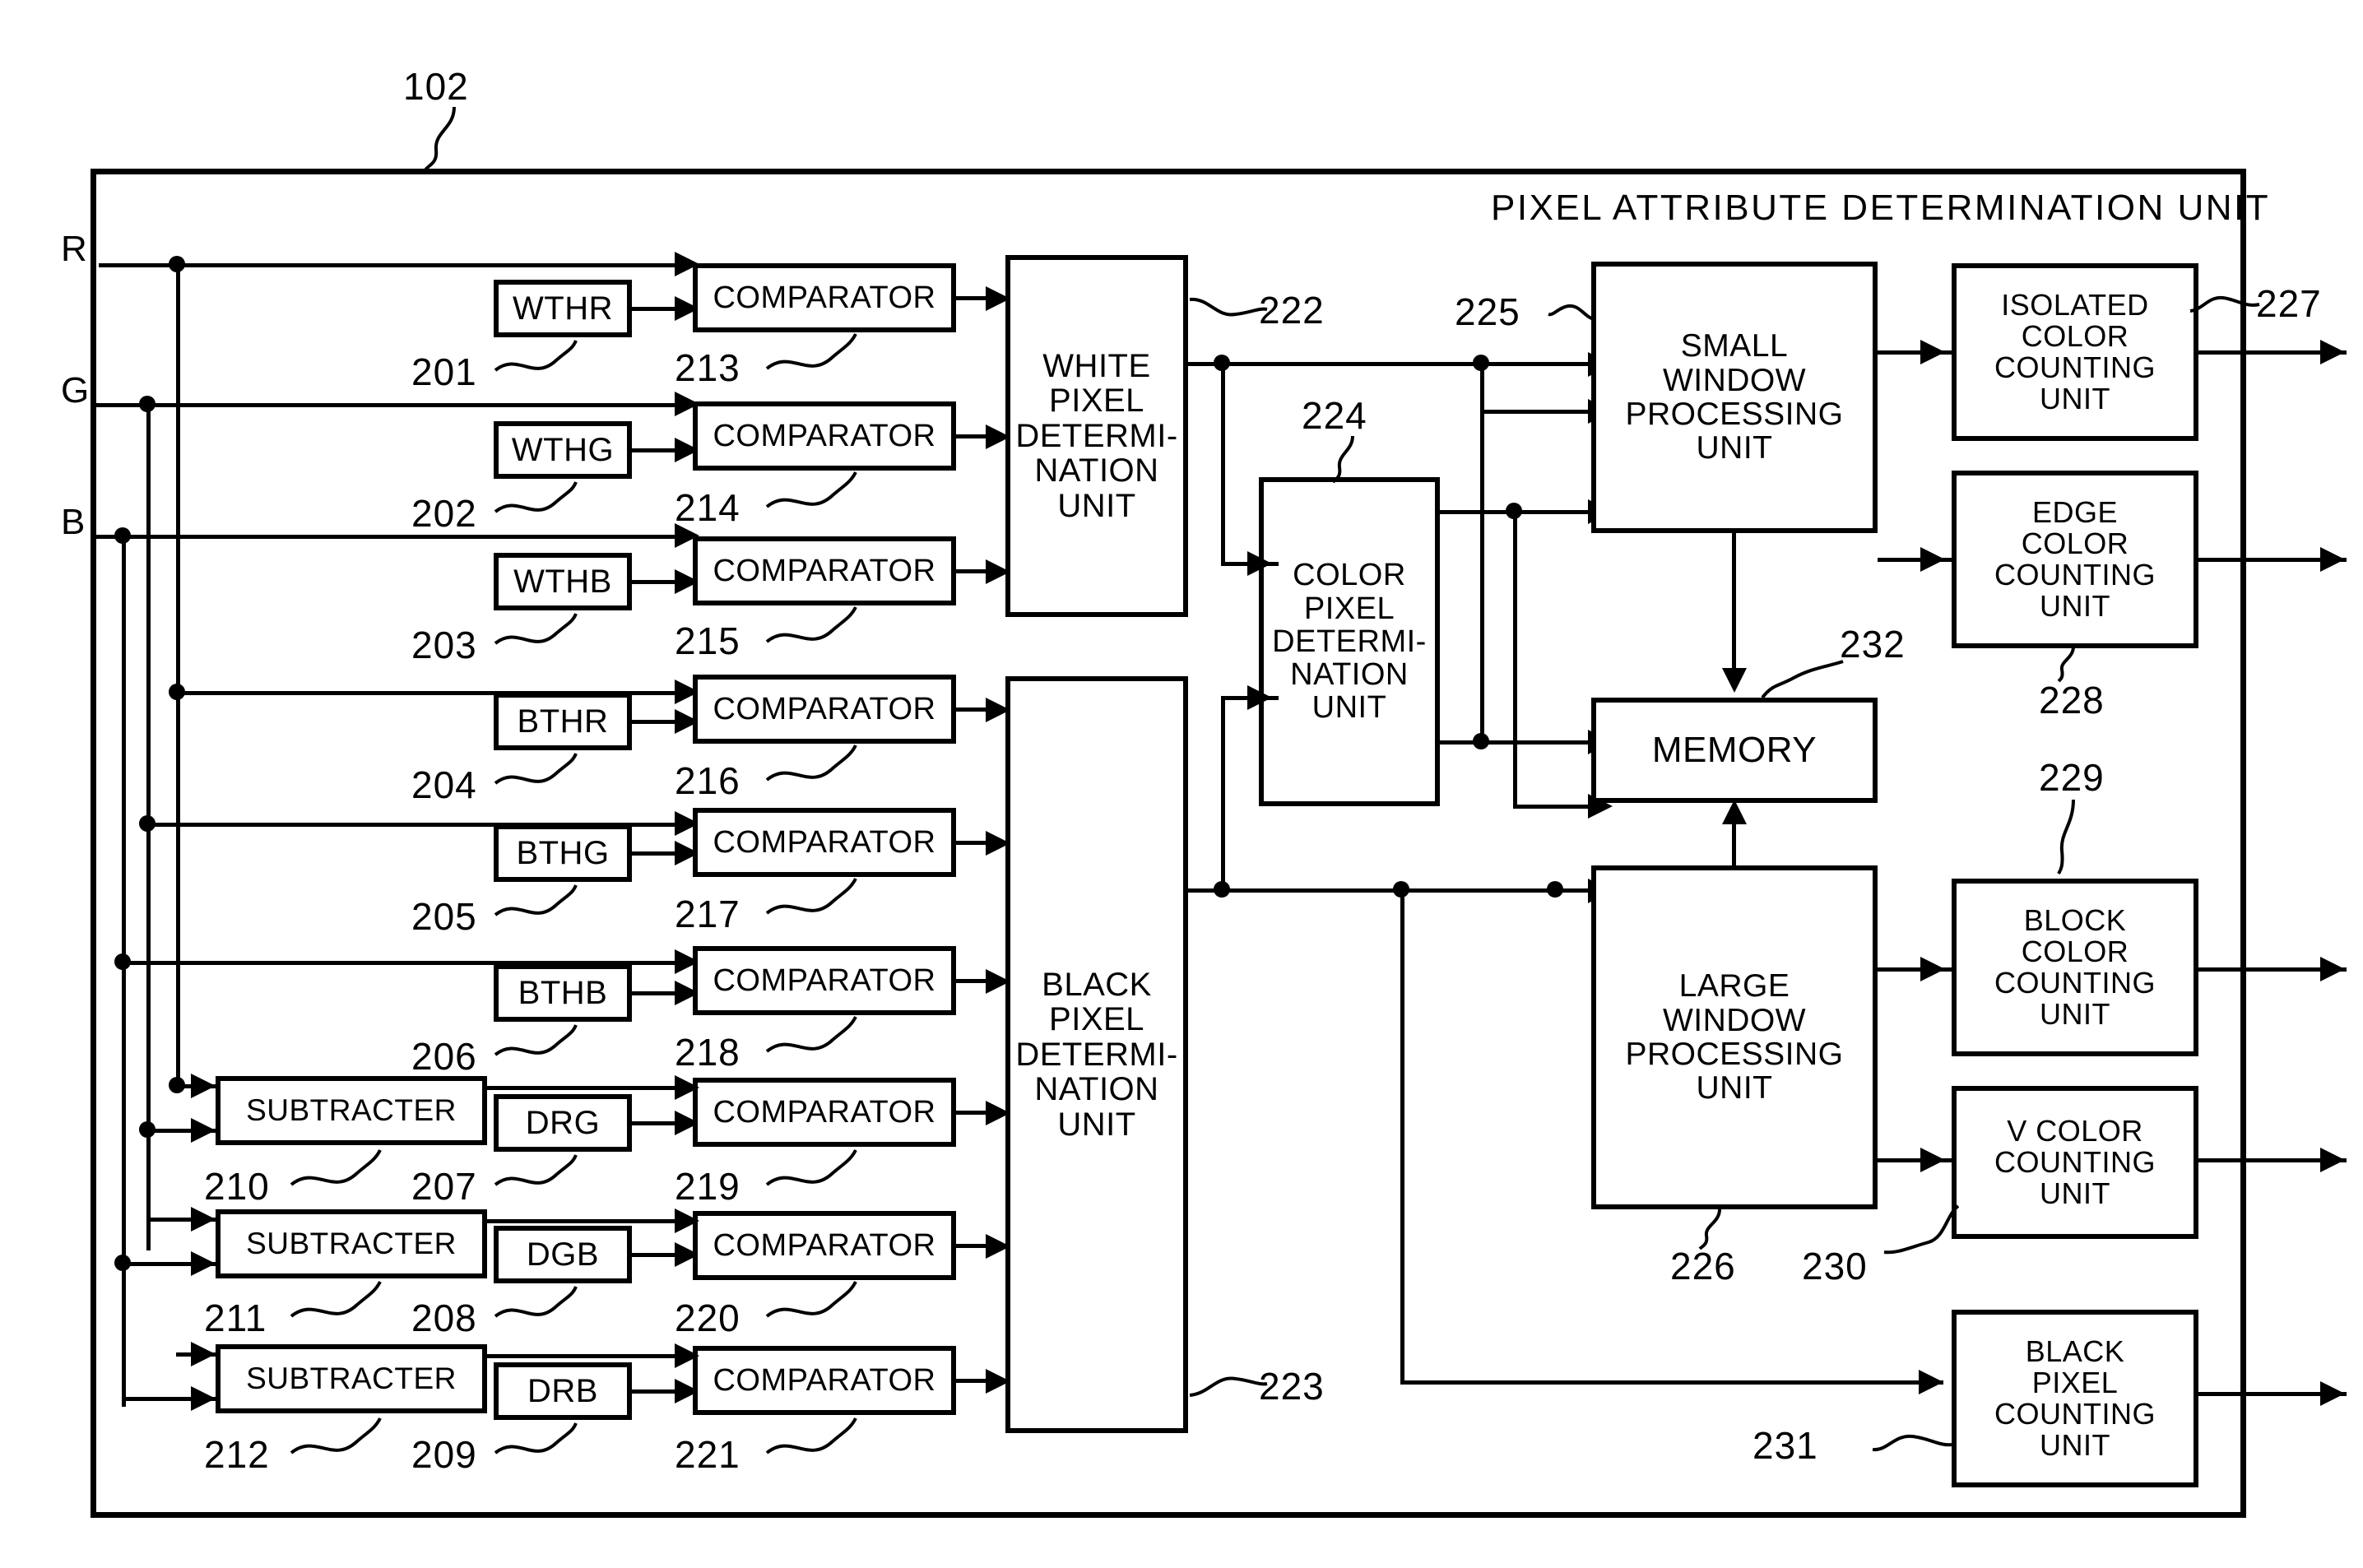 The width and height of the screenshot is (2363, 1568). Describe the element at coordinates (563, 853) in the screenshot. I see `register-bthg: BTHG` at that location.